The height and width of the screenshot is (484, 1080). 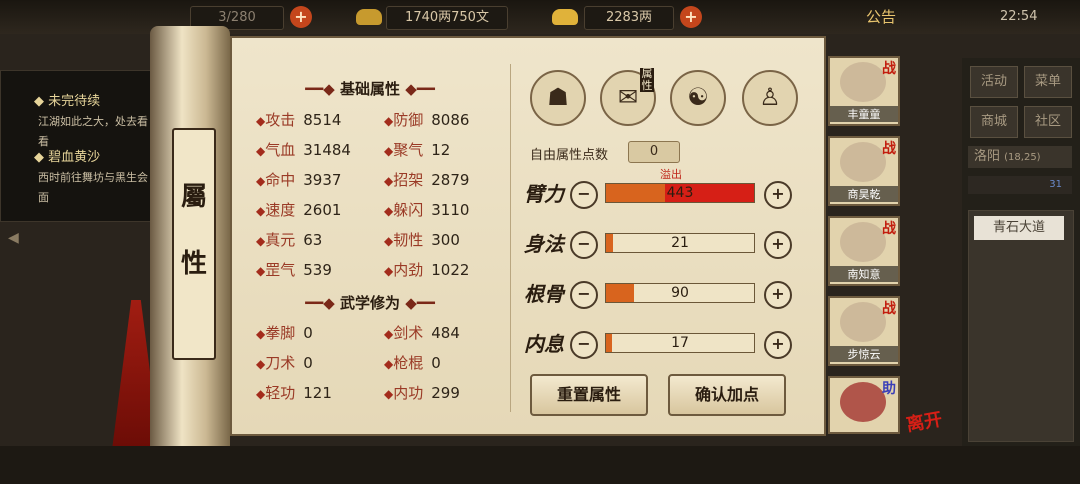 What do you see at coordinates (301, 17) in the screenshot?
I see `add-capacity-button: +` at bounding box center [301, 17].